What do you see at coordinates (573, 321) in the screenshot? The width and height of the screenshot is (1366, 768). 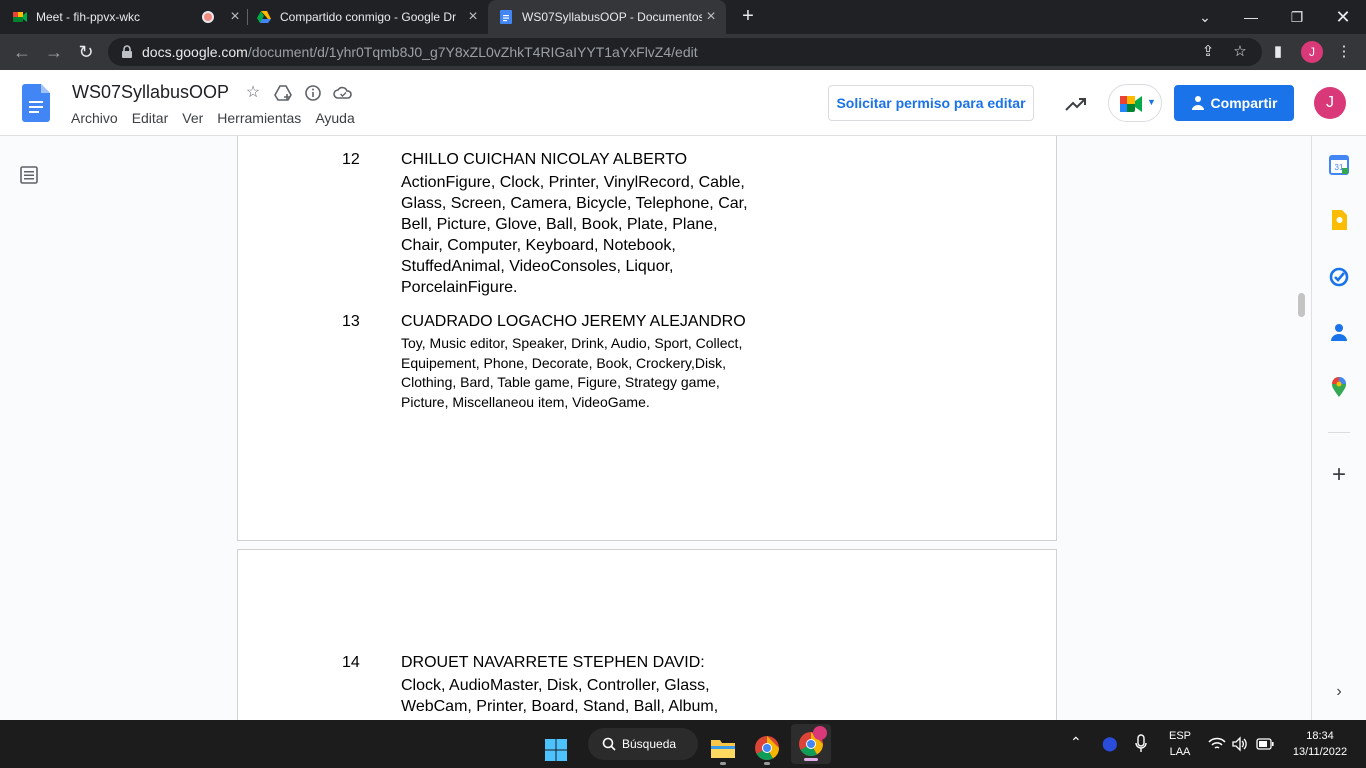 I see `student-name: CUADRADO LOGACHO JEREMY ALEJANDRO` at bounding box center [573, 321].